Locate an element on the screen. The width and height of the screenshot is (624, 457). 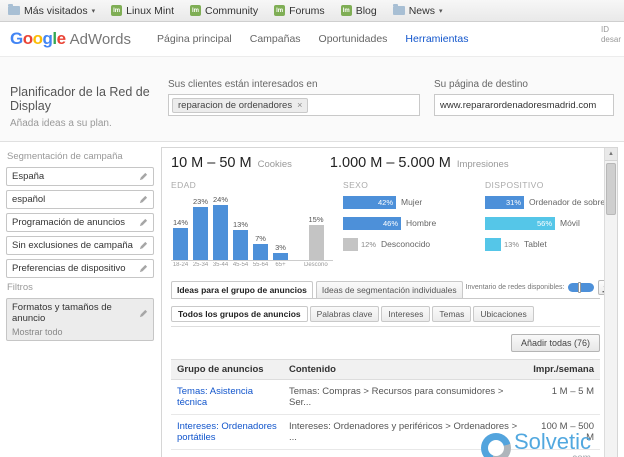
cookies-value: 10 M – 50 M is located at coordinates (211, 163).